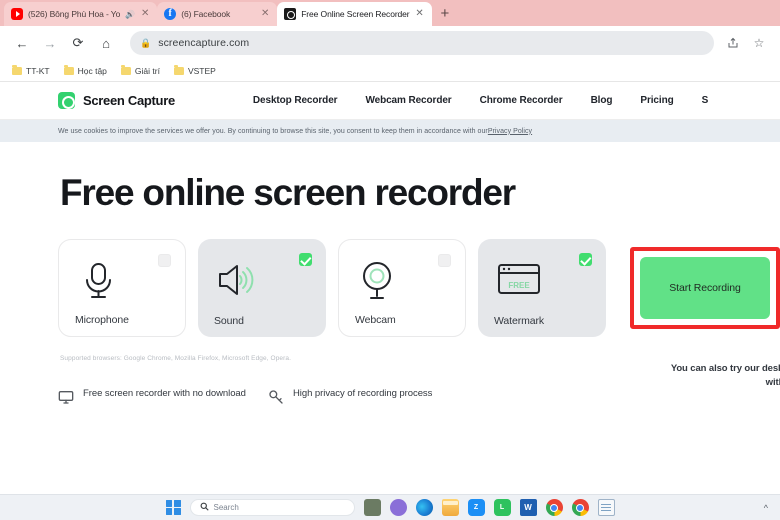 The height and width of the screenshot is (520, 780). I want to click on option-label: Microphone, so click(102, 320).